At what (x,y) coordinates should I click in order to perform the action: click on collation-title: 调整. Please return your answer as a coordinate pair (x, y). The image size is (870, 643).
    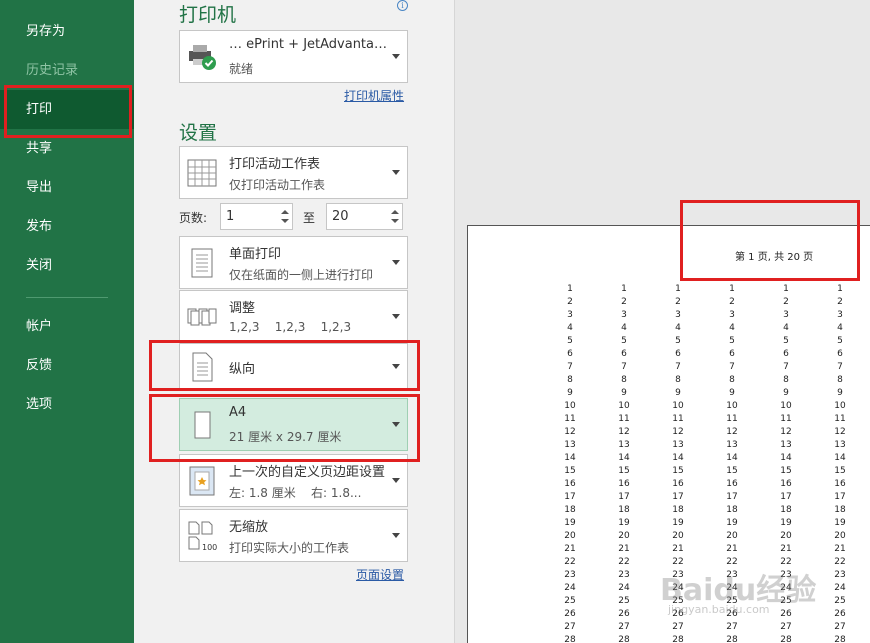
    Looking at the image, I should click on (242, 308).